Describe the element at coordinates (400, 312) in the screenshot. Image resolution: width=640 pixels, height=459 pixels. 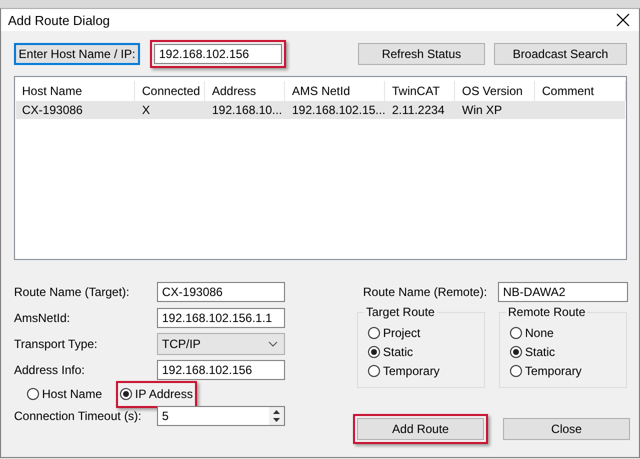
I see `group-title: Target Route` at that location.